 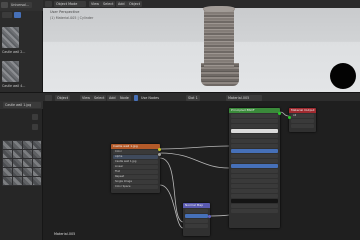 I want to click on image-texture-row-alpha: Alpha, so click(x=135, y=157).